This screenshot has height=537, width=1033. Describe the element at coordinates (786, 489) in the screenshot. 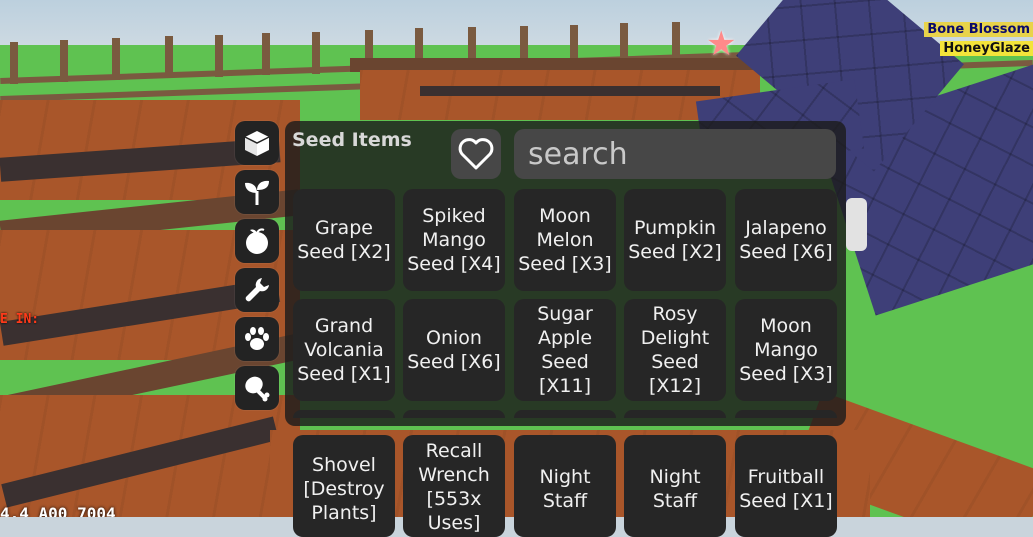

I see `item-label: Fruitball Seed [X1]` at that location.